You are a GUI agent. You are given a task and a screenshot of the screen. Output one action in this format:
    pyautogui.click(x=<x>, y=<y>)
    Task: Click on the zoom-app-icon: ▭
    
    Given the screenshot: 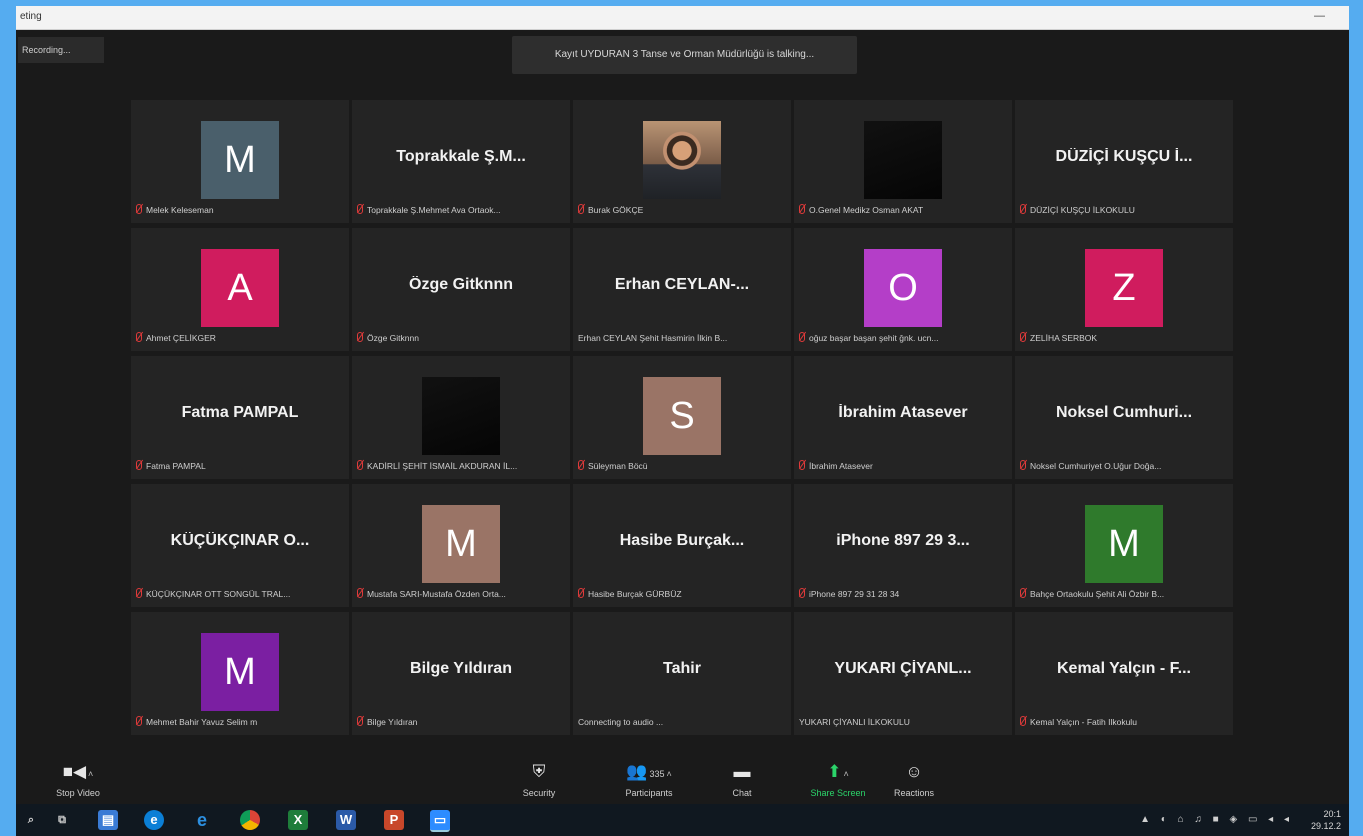 What is the action you would take?
    pyautogui.click(x=440, y=821)
    